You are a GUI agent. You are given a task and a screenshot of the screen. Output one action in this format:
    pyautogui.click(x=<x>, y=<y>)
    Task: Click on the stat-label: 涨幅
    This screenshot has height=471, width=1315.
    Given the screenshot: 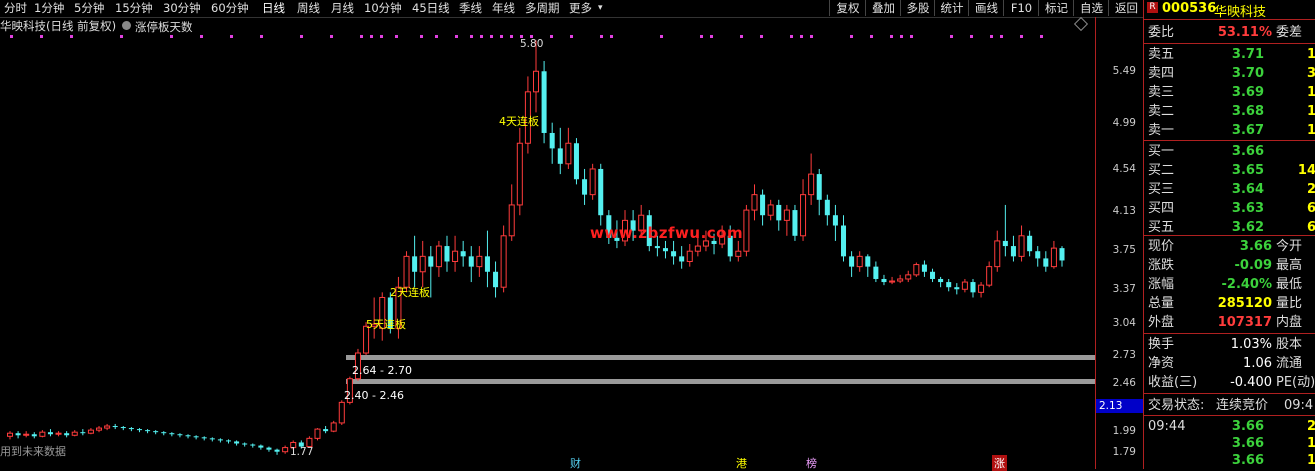 What is the action you would take?
    pyautogui.click(x=1161, y=284)
    